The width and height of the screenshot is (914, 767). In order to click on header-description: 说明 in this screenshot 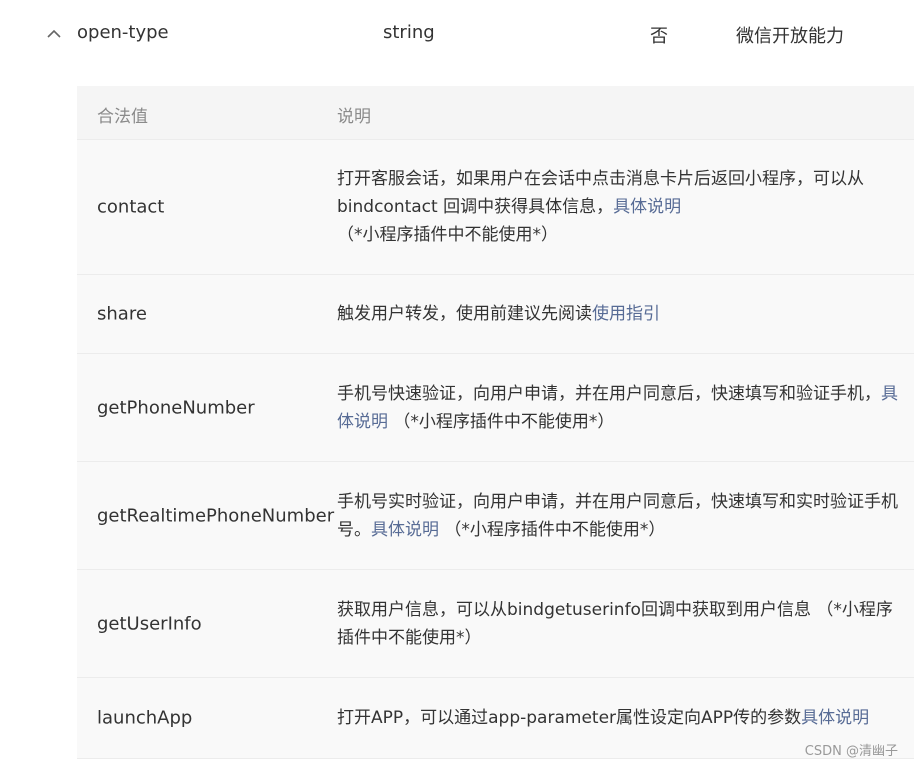, I will do `click(354, 117)`.